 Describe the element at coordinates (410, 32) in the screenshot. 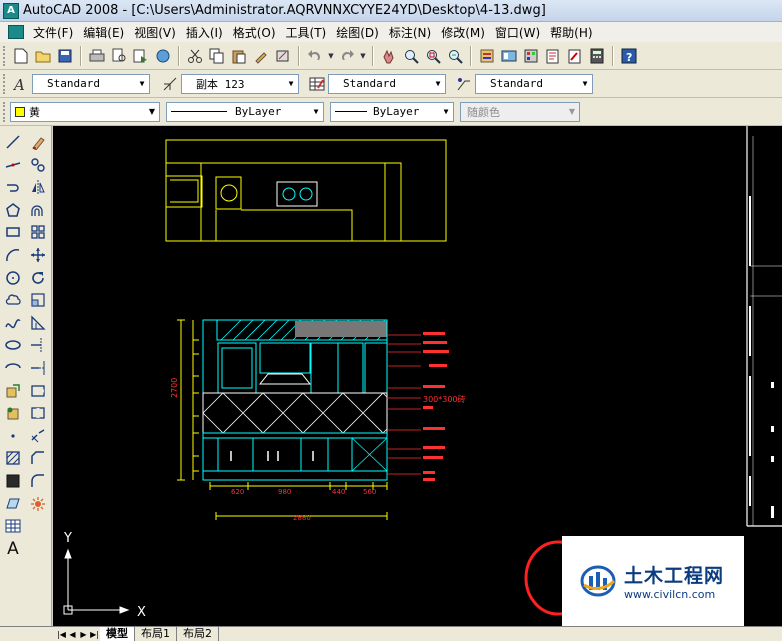

I see `menu-dimension: 标注(N)` at that location.